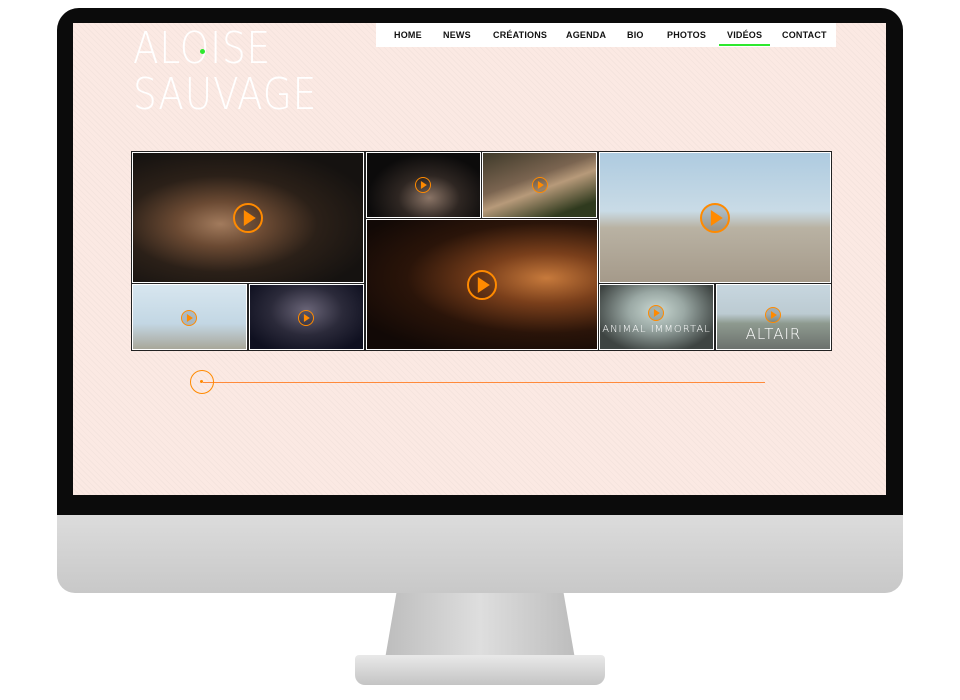 The image size is (960, 700). What do you see at coordinates (457, 35) in the screenshot?
I see `nav-news: NEWS` at bounding box center [457, 35].